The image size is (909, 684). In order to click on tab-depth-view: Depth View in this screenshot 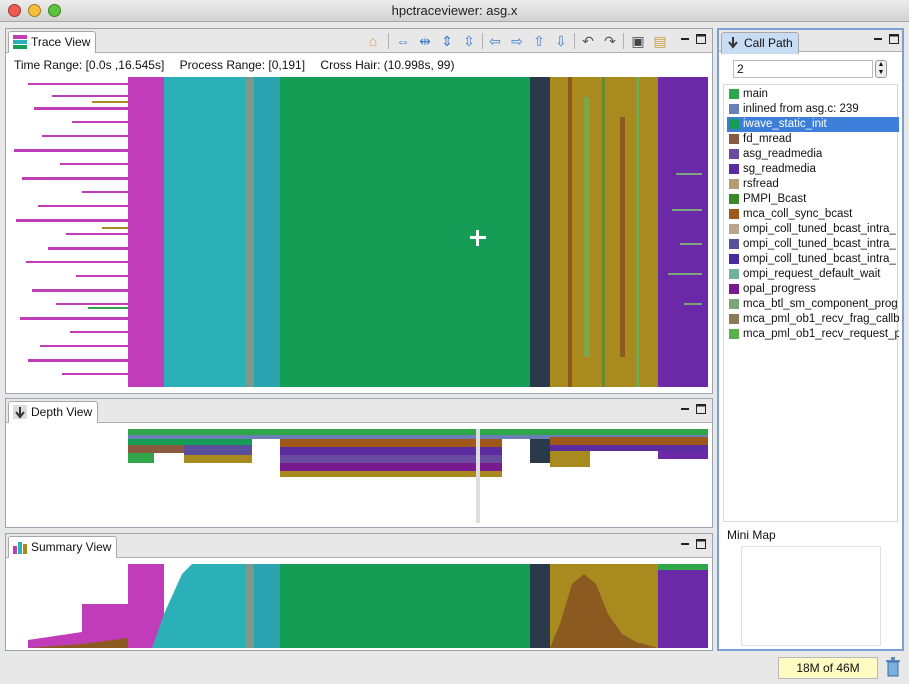, I will do `click(53, 412)`.